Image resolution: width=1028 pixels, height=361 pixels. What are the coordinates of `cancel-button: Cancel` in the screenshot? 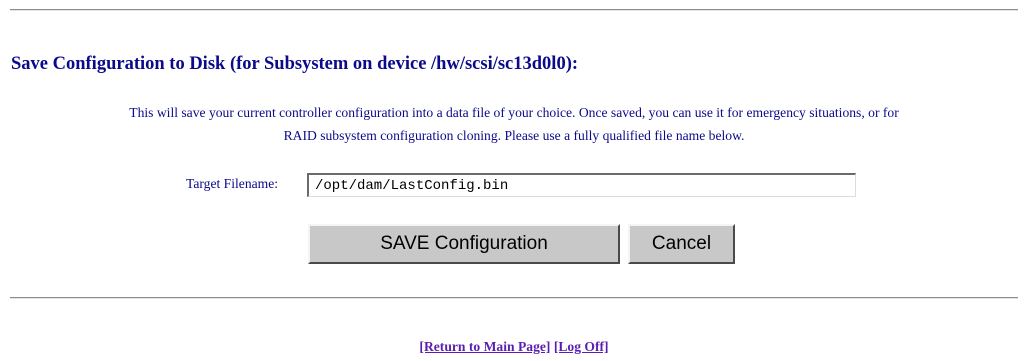 It's located at (681, 244).